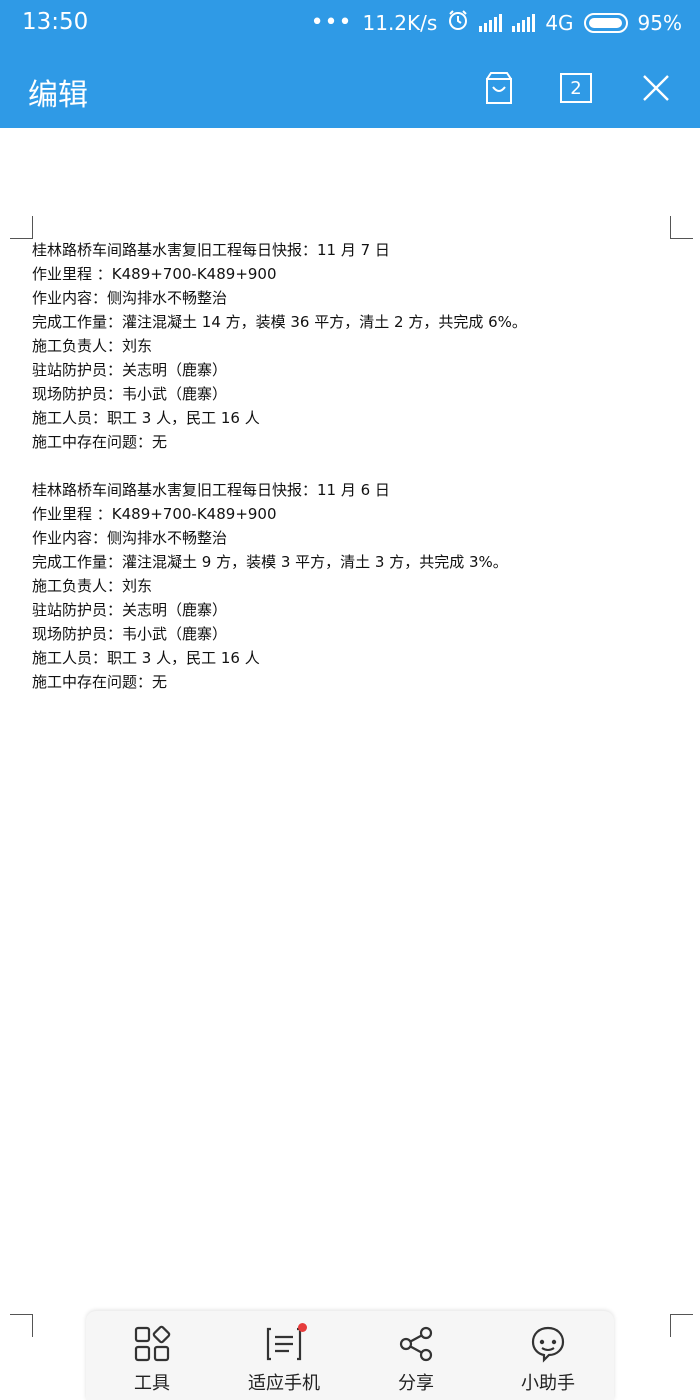 The height and width of the screenshot is (1400, 700). I want to click on more-notifications-icon: •••, so click(331, 22).